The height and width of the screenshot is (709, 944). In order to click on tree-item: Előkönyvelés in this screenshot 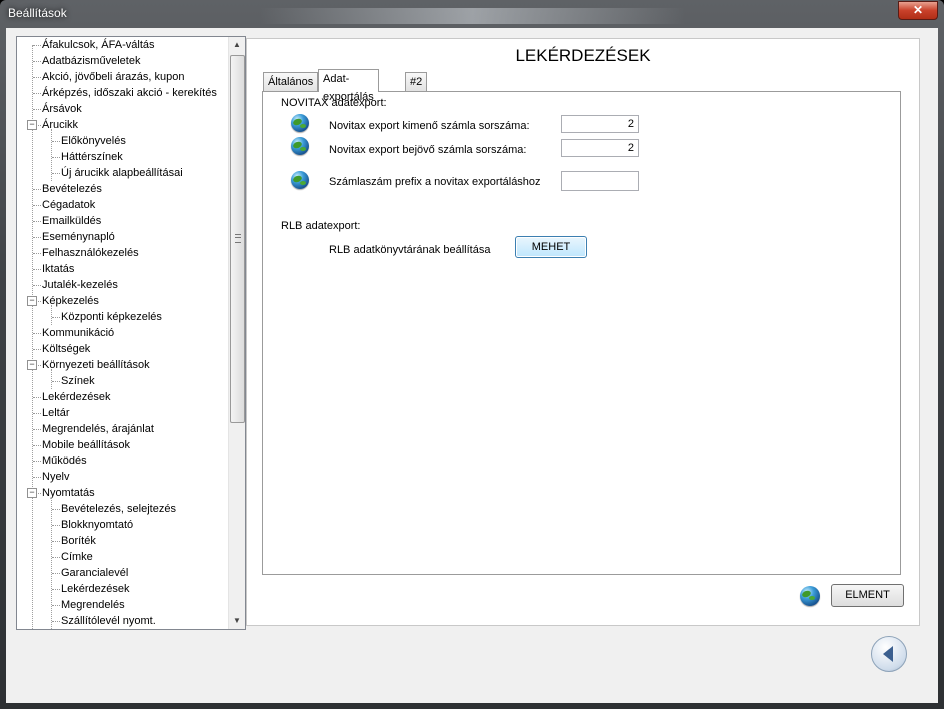, I will do `click(122, 141)`.